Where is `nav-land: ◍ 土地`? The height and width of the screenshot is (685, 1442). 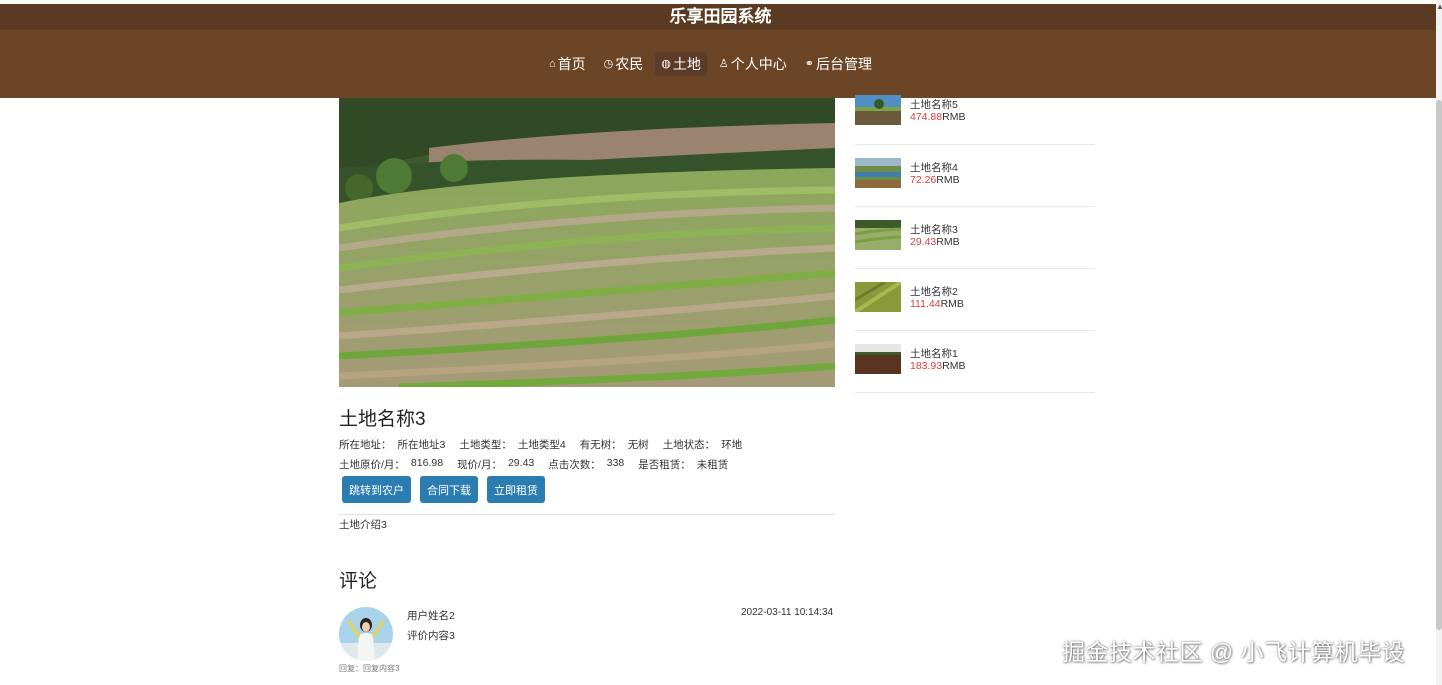
nav-land: ◍ 土地 is located at coordinates (681, 64).